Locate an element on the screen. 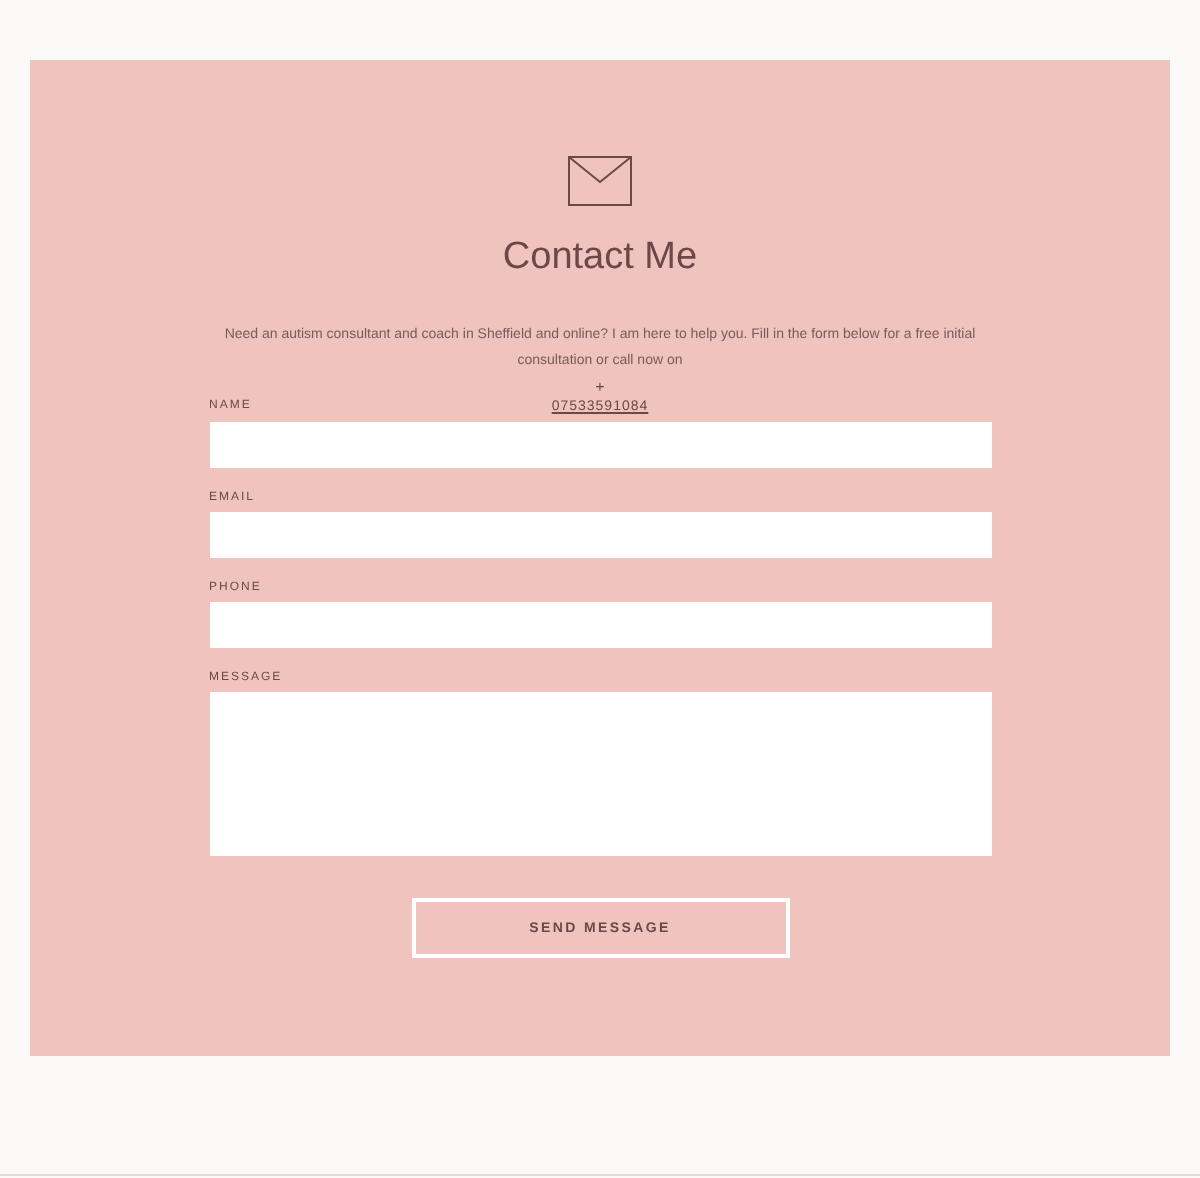 The image size is (1200, 1178). envelope-icon is located at coordinates (600, 181).